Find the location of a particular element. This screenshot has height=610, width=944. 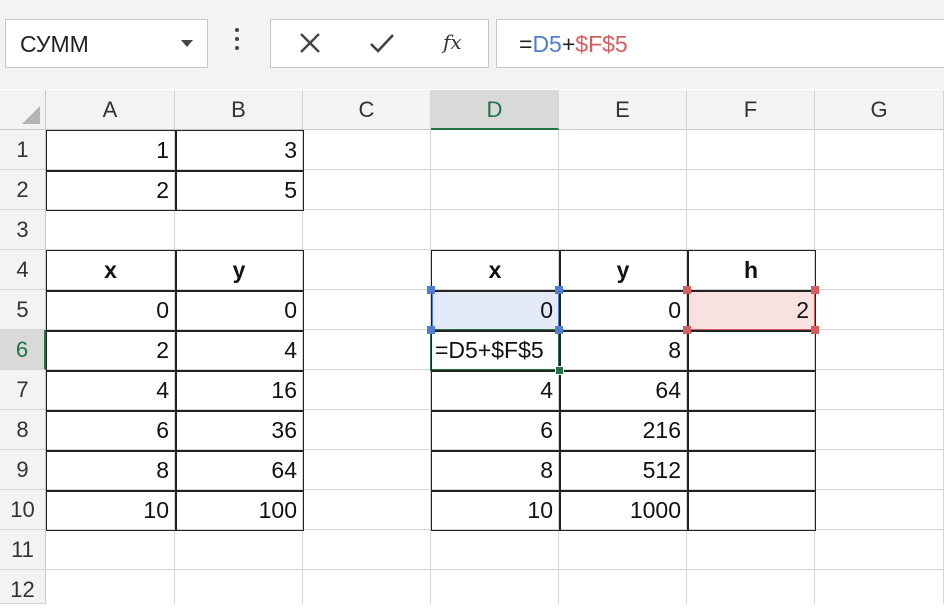

cell-e6: 8 is located at coordinates (623, 350).